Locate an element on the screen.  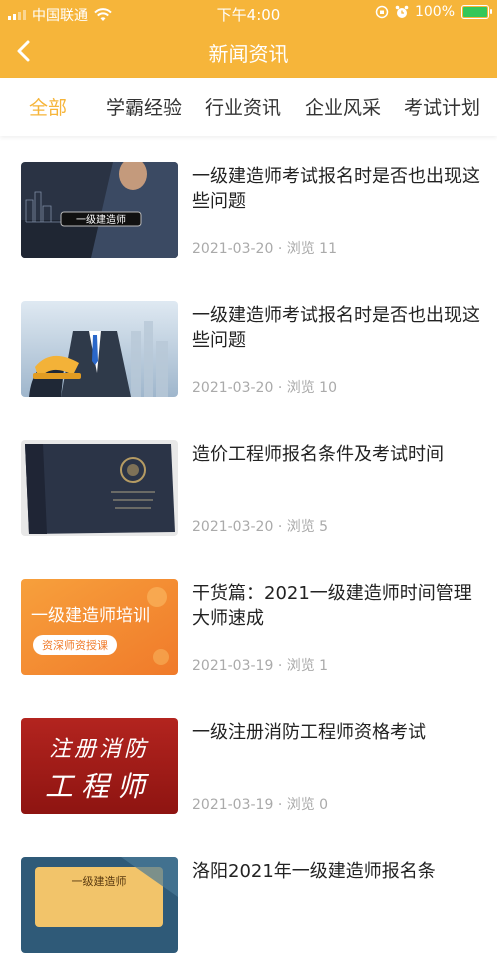
tab-exam-plan: 考试计划 is located at coordinates (442, 106).